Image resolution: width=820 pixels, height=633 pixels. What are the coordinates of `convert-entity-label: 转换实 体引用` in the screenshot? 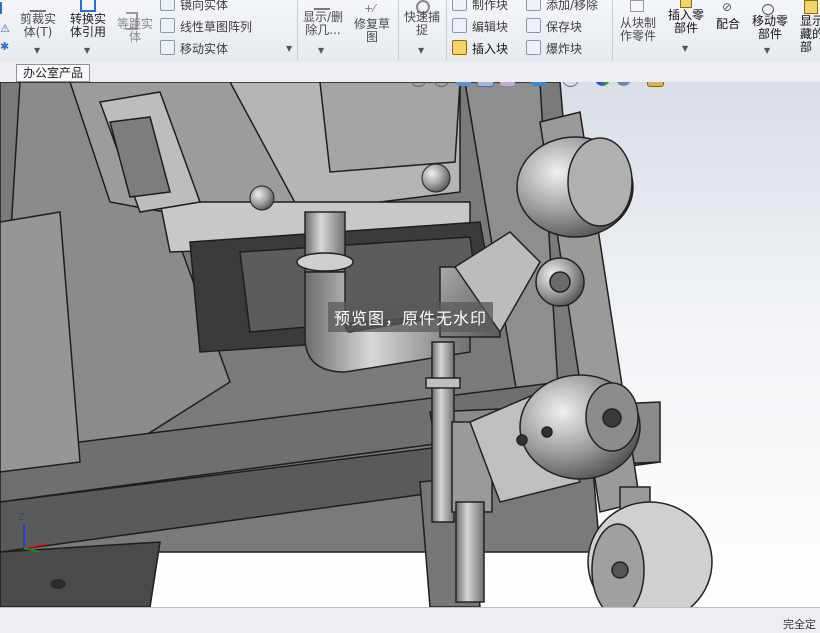 It's located at (87, 25).